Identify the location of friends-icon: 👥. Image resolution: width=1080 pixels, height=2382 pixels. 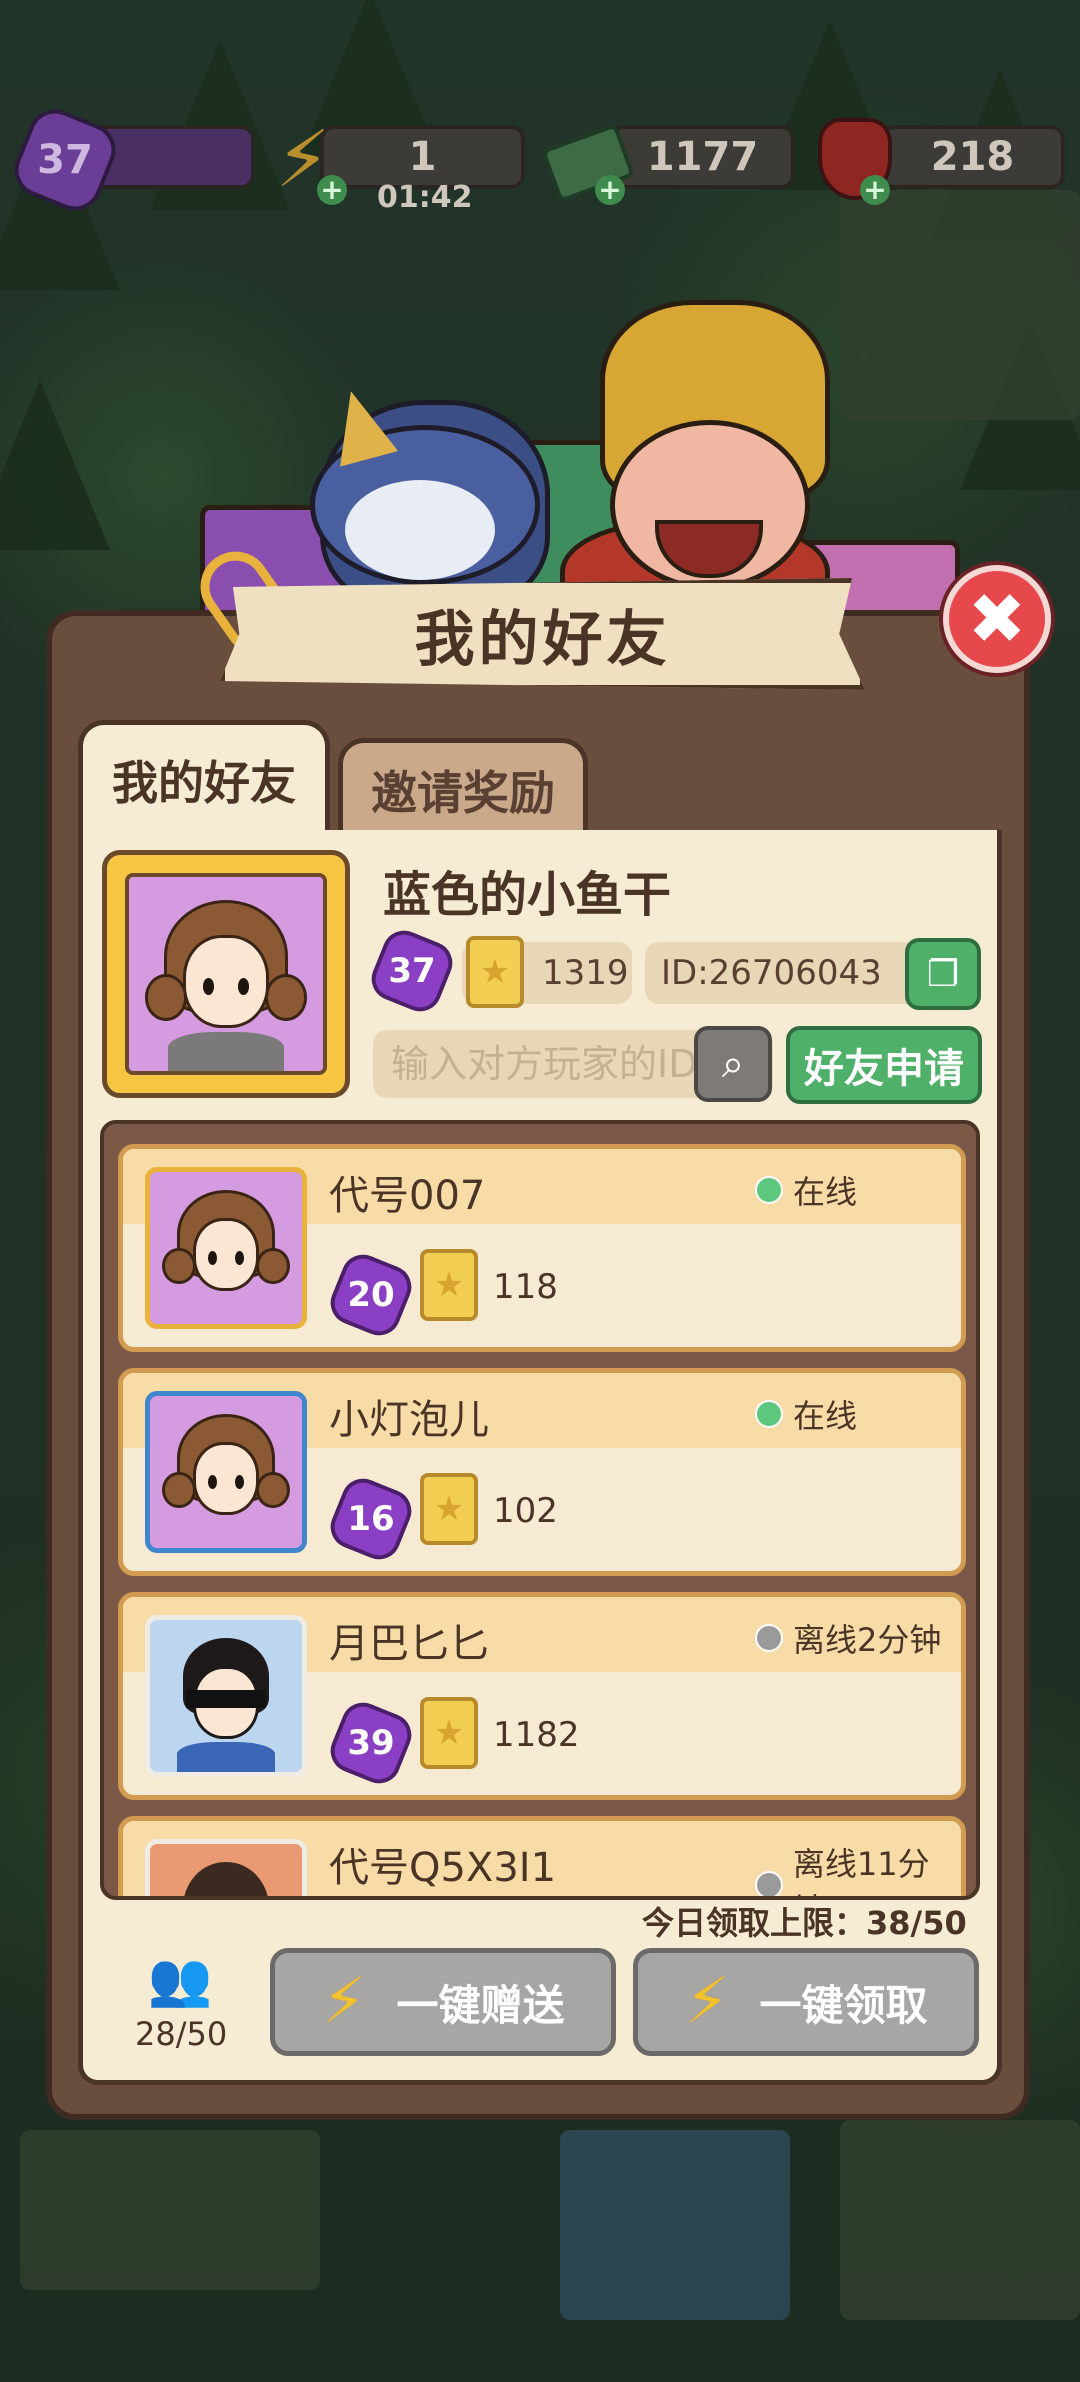
(180, 1979).